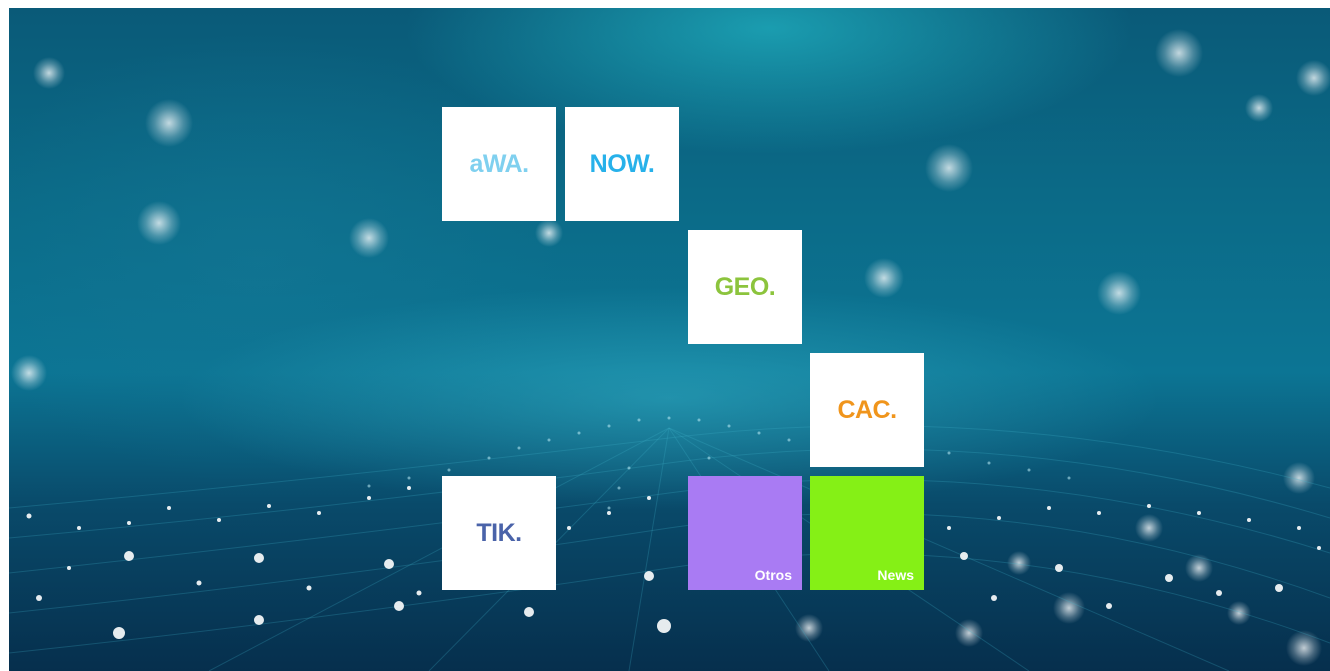 The image size is (1330, 671). Describe the element at coordinates (745, 533) in the screenshot. I see `tile-otros: Otros` at that location.